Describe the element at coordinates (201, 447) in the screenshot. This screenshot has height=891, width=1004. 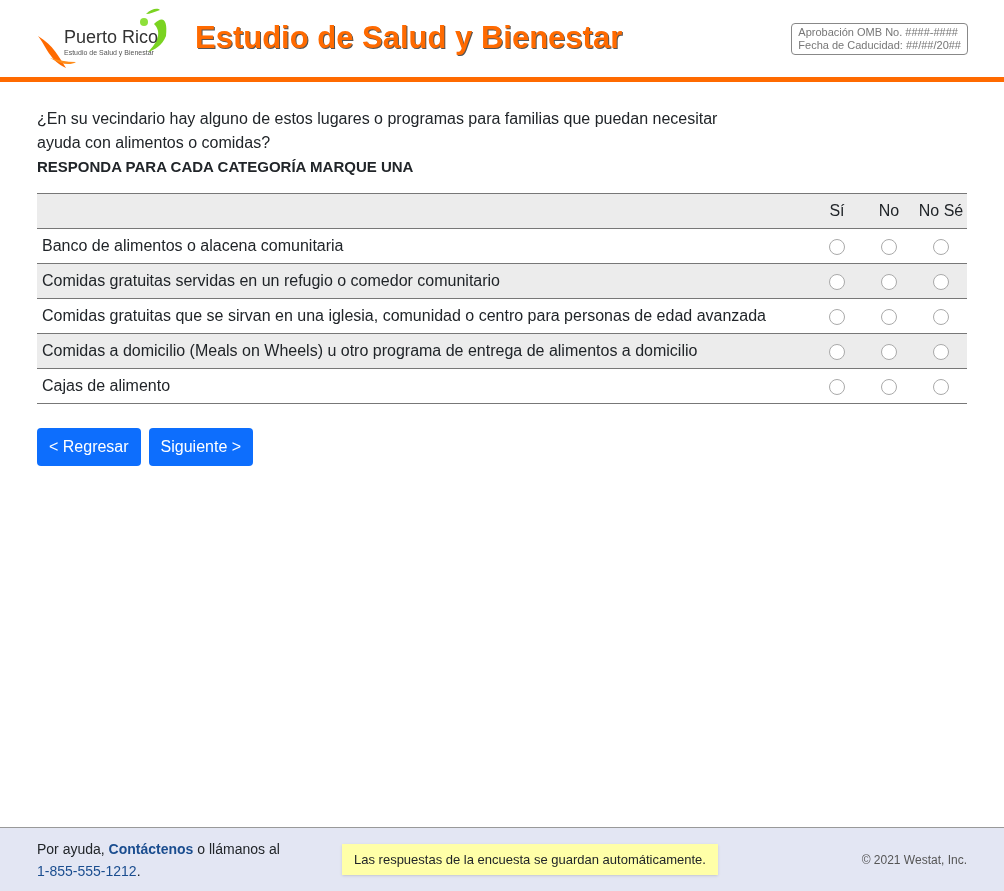
I see `next-button: Siguiente >` at that location.